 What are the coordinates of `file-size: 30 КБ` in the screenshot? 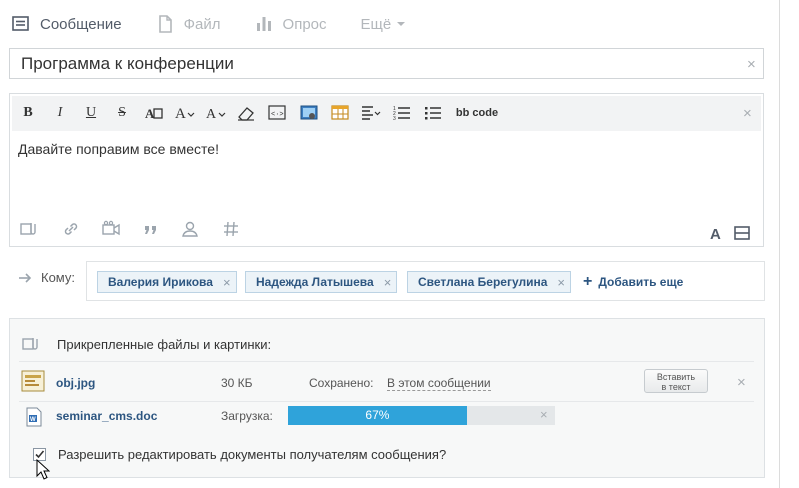 It's located at (237, 383).